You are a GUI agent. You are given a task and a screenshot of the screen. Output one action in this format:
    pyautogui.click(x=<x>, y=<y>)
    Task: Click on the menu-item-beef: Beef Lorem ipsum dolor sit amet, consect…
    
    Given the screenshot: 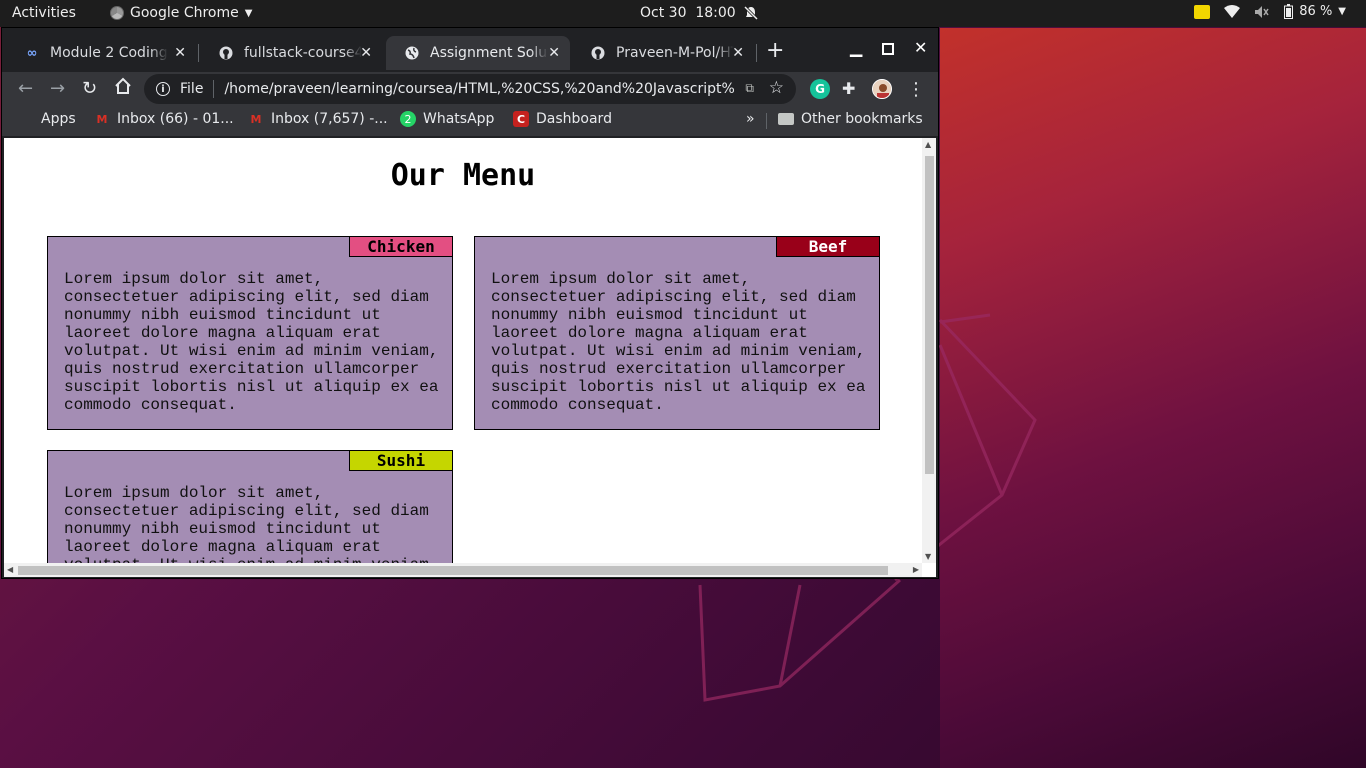 What is the action you would take?
    pyautogui.click(x=677, y=333)
    